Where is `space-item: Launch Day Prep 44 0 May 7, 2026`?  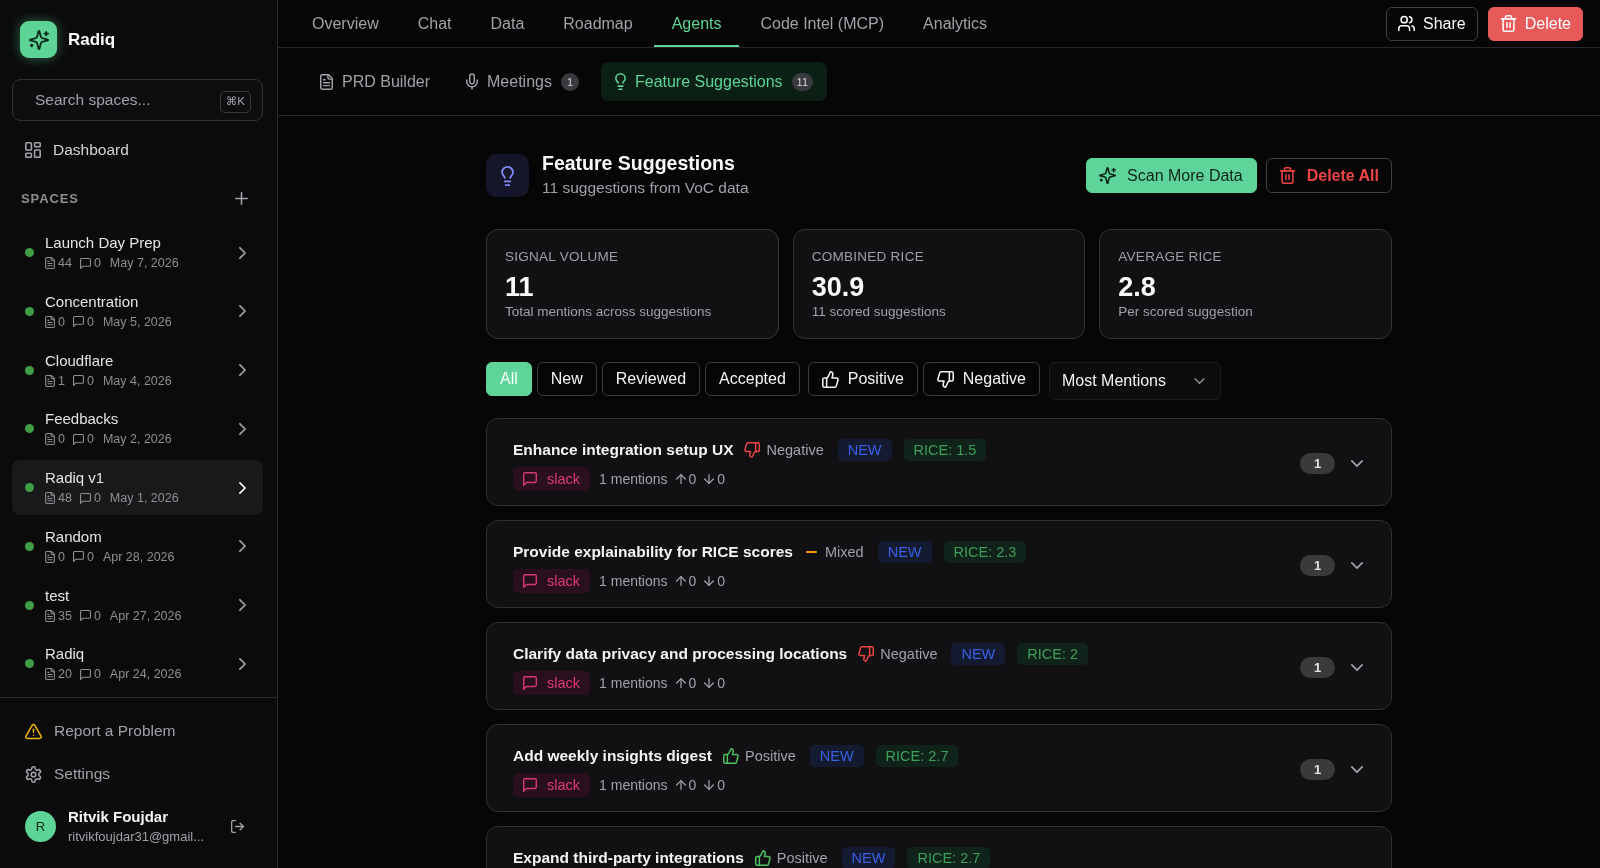
space-item: Launch Day Prep 44 0 May 7, 2026 is located at coordinates (137, 252).